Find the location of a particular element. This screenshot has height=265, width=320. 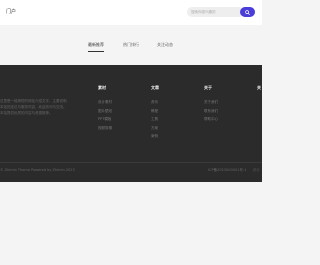

footer-stats: 统计 is located at coordinates (256, 170).